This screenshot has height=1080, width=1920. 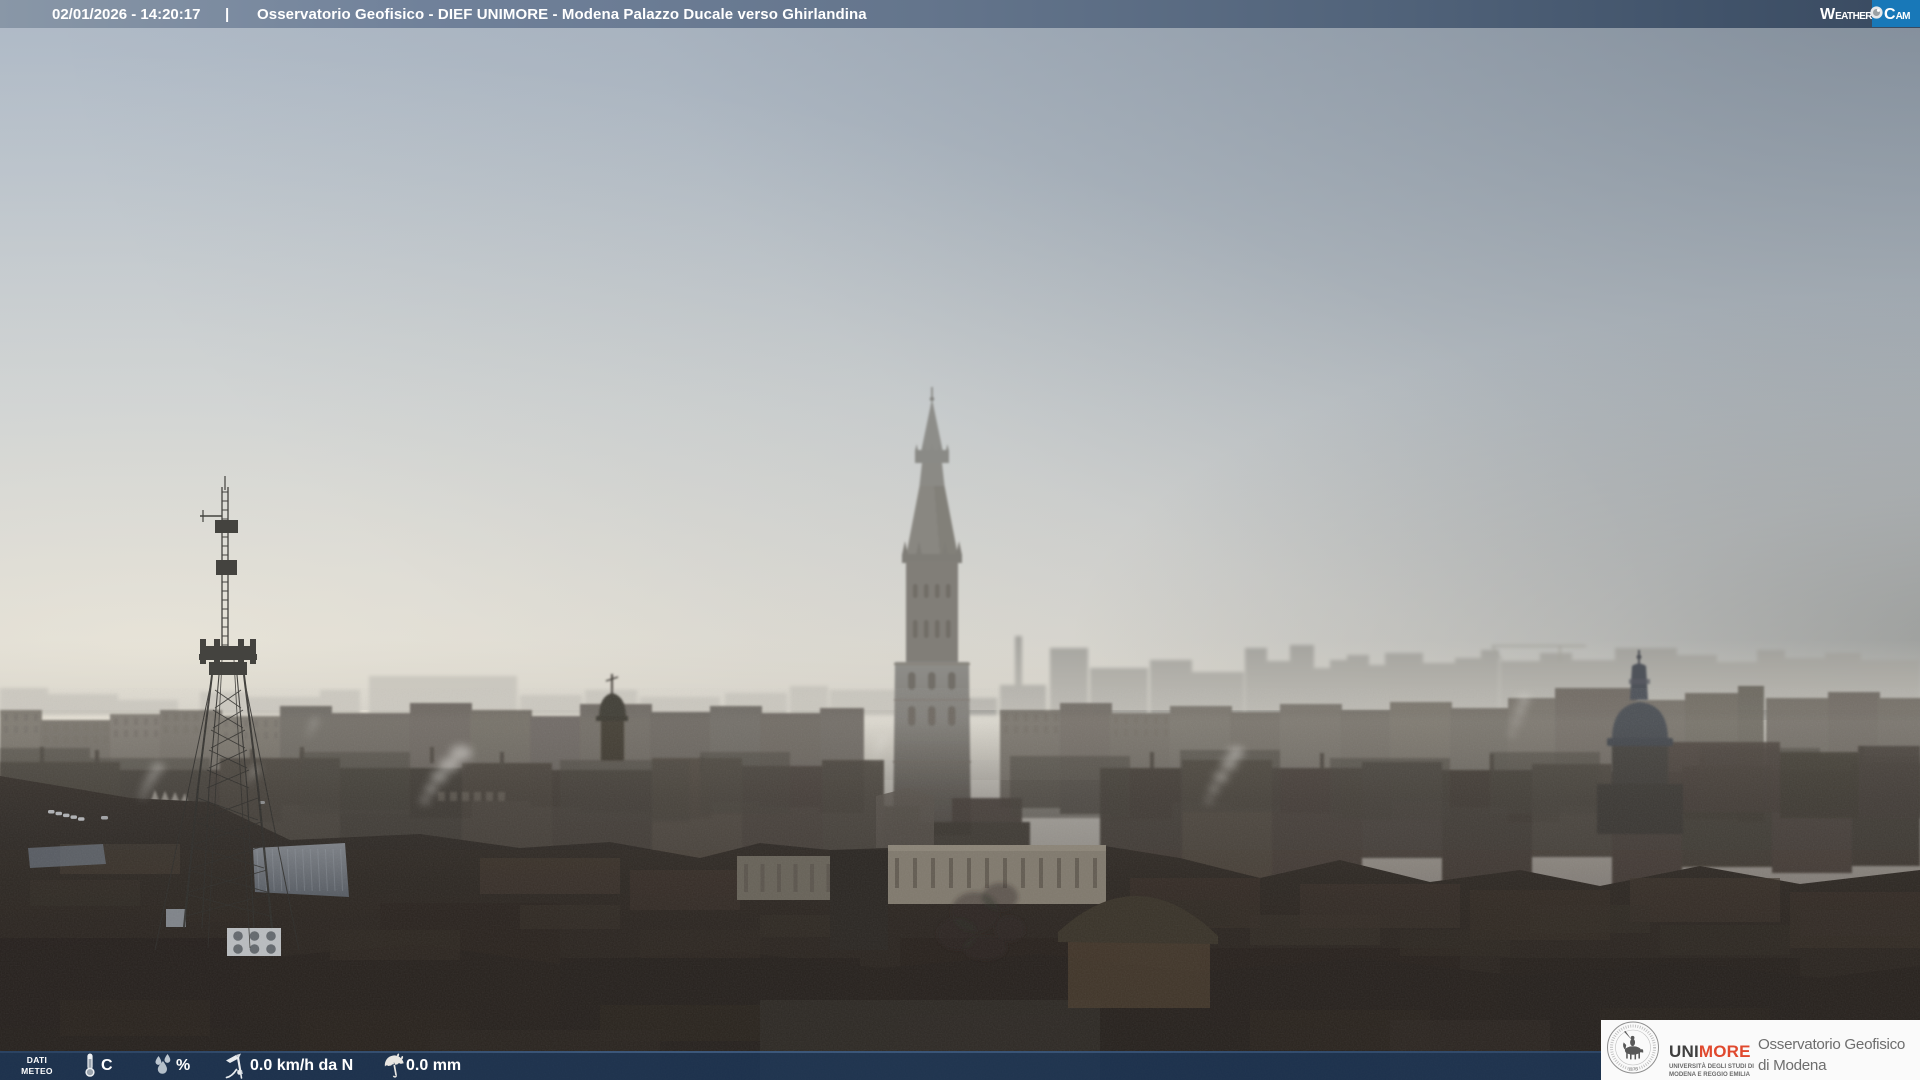 What do you see at coordinates (1711, 1066) in the screenshot?
I see `svg-text: UNIVERSITÀ DEGLI STUDI DI` at bounding box center [1711, 1066].